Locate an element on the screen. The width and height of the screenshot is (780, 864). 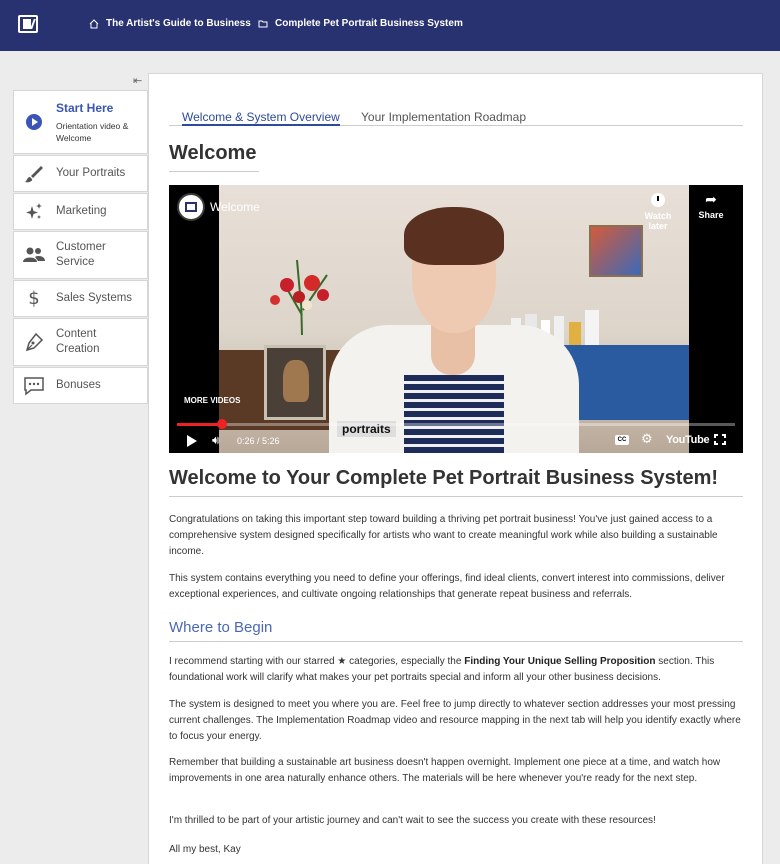
breadcrumb-system: Complete Pet Portrait Business System is located at coordinates (360, 23).